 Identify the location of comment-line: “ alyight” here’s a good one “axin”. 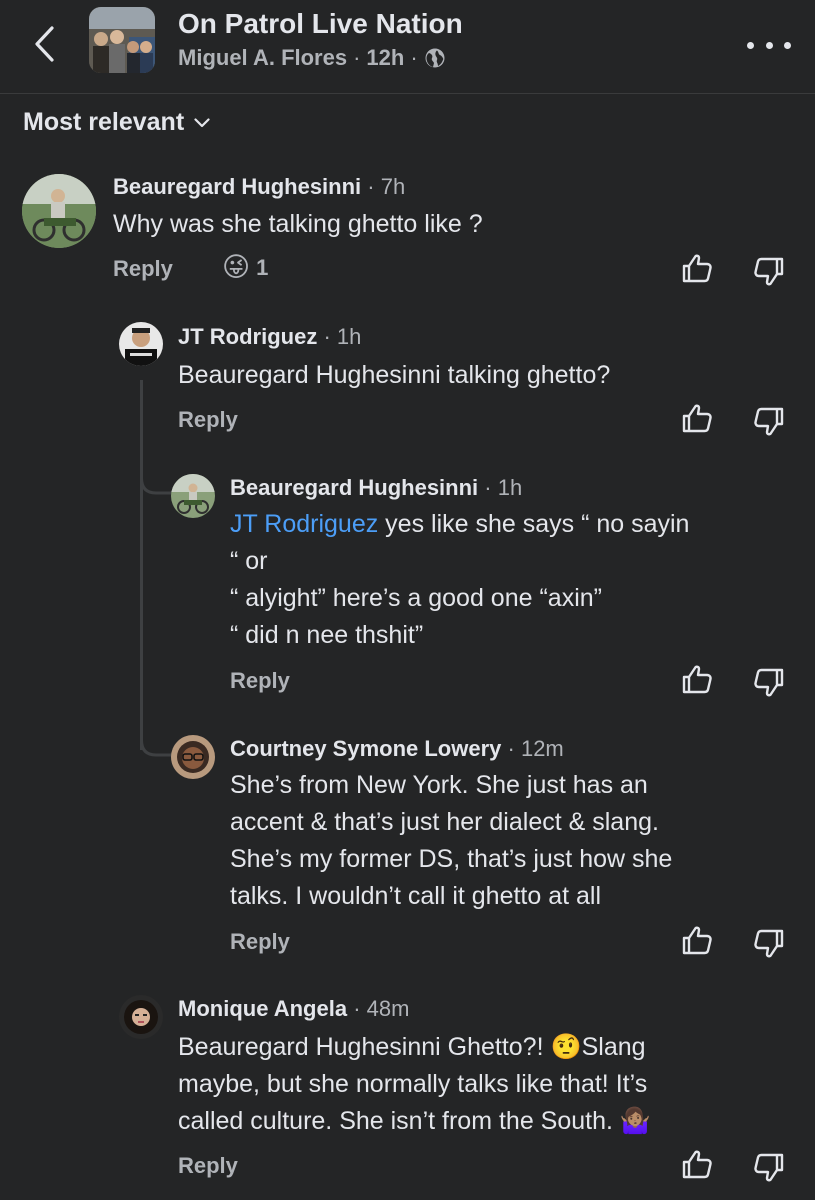
(416, 598).